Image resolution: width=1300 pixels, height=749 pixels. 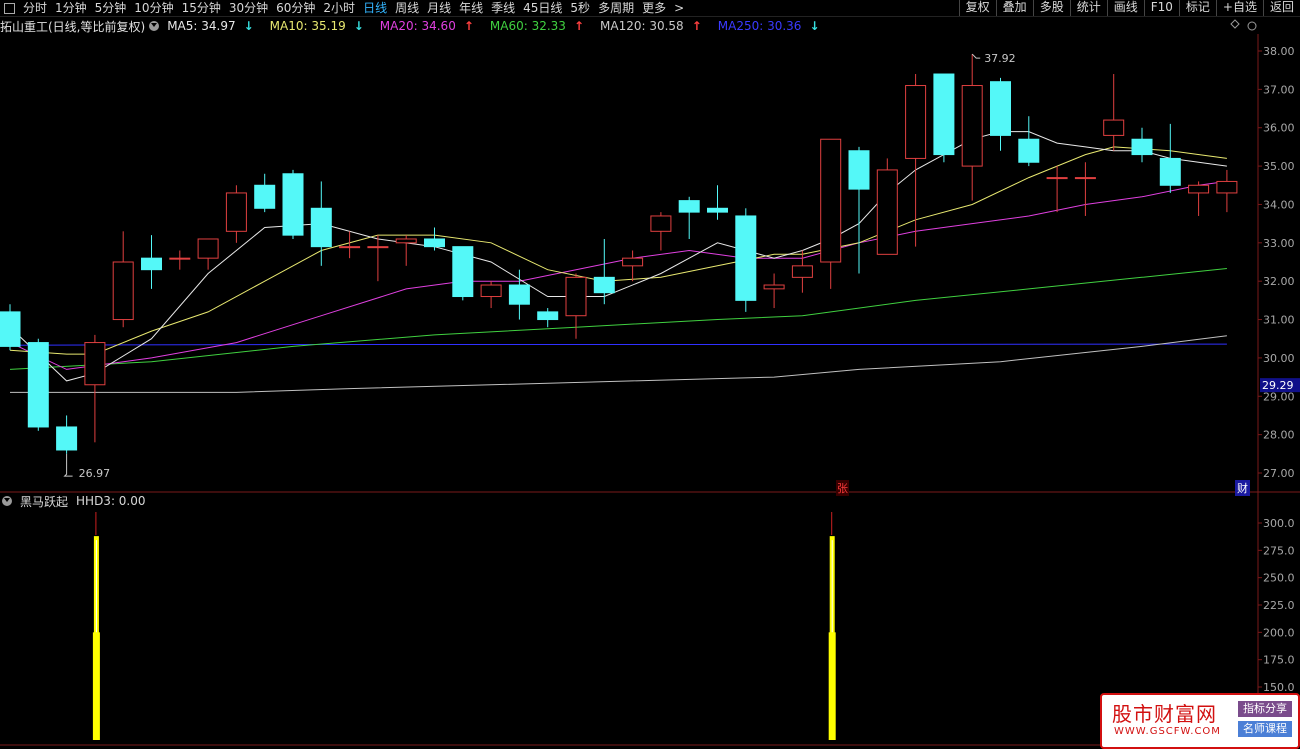 I want to click on watermark-button-indicator-share: 指标分享, so click(x=1265, y=709).